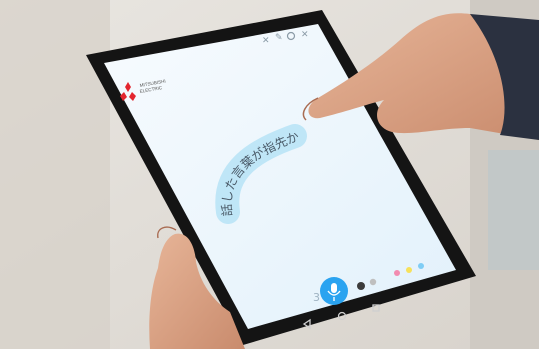 The height and width of the screenshot is (349, 539). I want to click on background-shelf, so click(513, 210).